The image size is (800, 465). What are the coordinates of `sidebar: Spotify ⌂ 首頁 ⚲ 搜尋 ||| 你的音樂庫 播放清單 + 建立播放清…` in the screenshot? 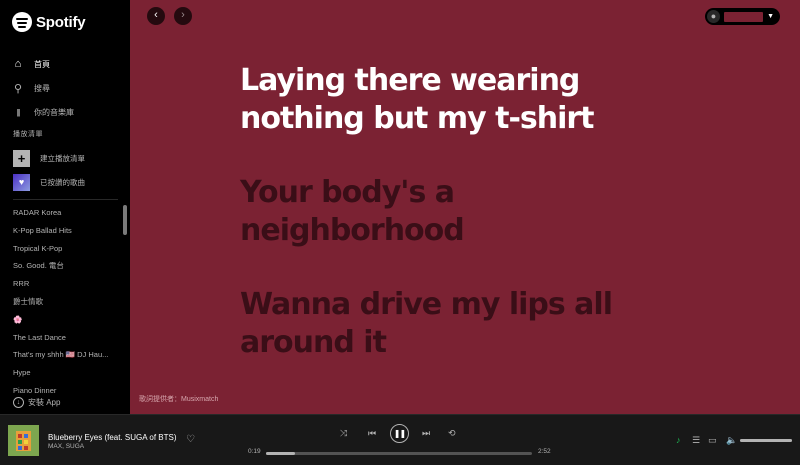 It's located at (65, 207).